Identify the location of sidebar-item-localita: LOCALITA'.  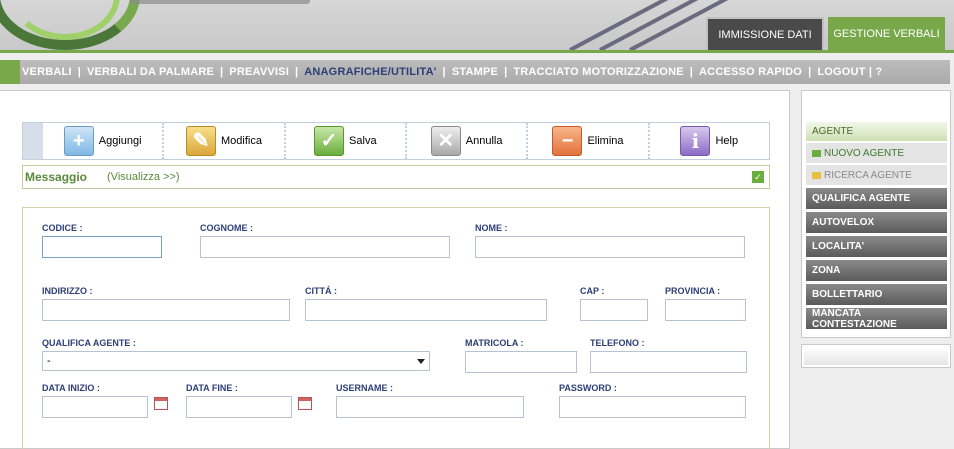
(876, 246).